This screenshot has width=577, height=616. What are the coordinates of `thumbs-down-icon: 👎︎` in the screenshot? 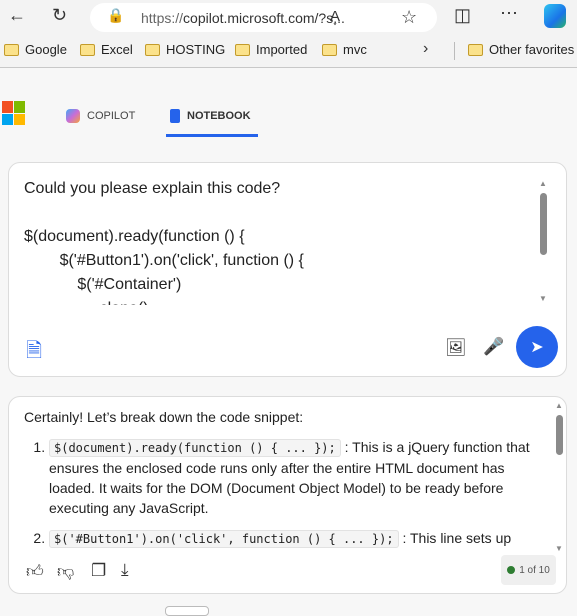 It's located at (65, 571).